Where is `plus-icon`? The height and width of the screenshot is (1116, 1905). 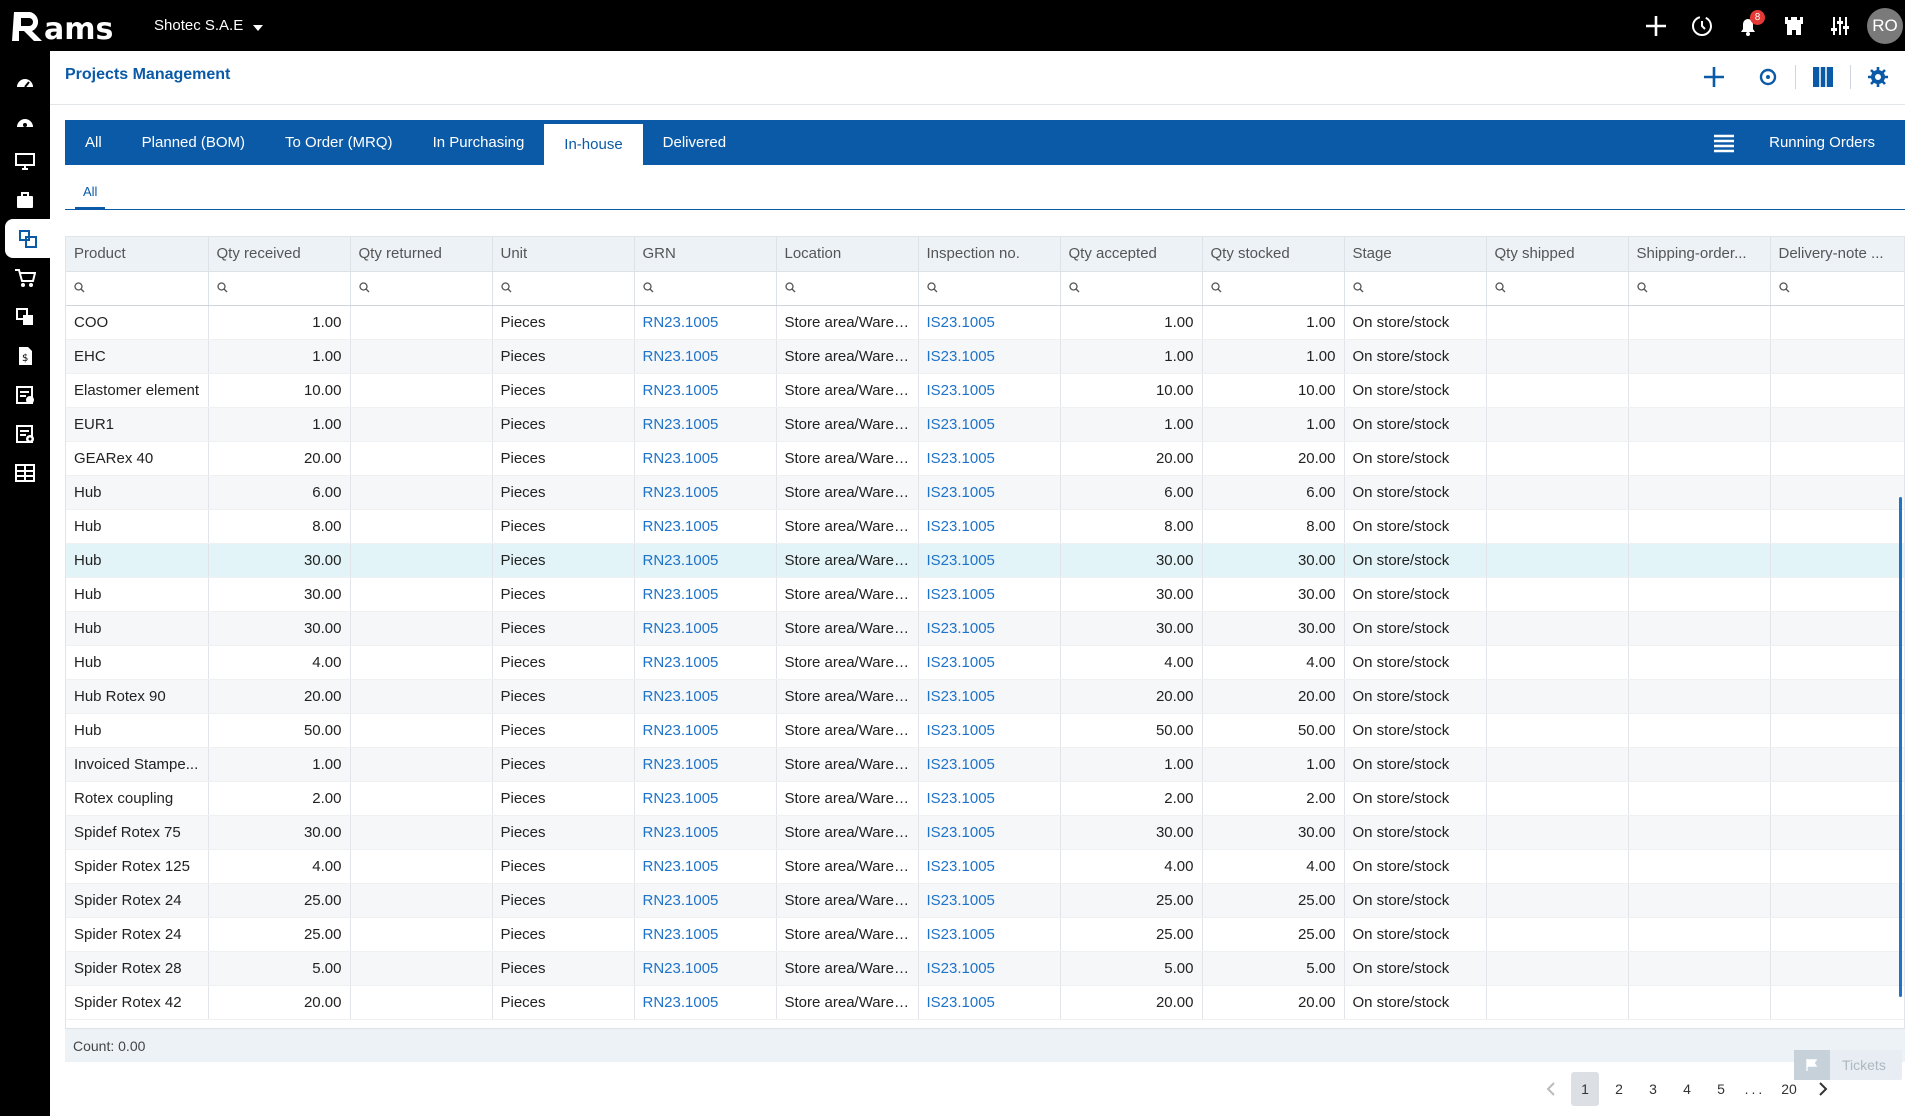
plus-icon is located at coordinates (1656, 25).